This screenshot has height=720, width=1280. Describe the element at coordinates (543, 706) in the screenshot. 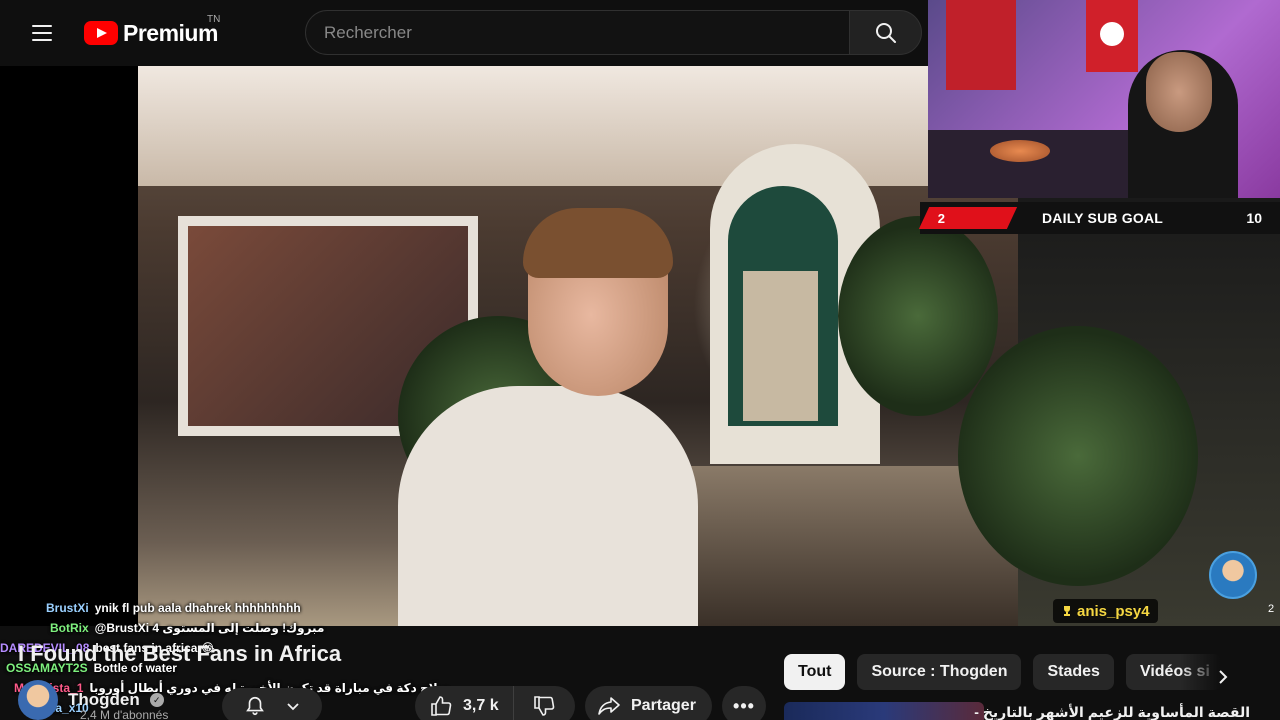

I see `thumbs-down-icon` at that location.